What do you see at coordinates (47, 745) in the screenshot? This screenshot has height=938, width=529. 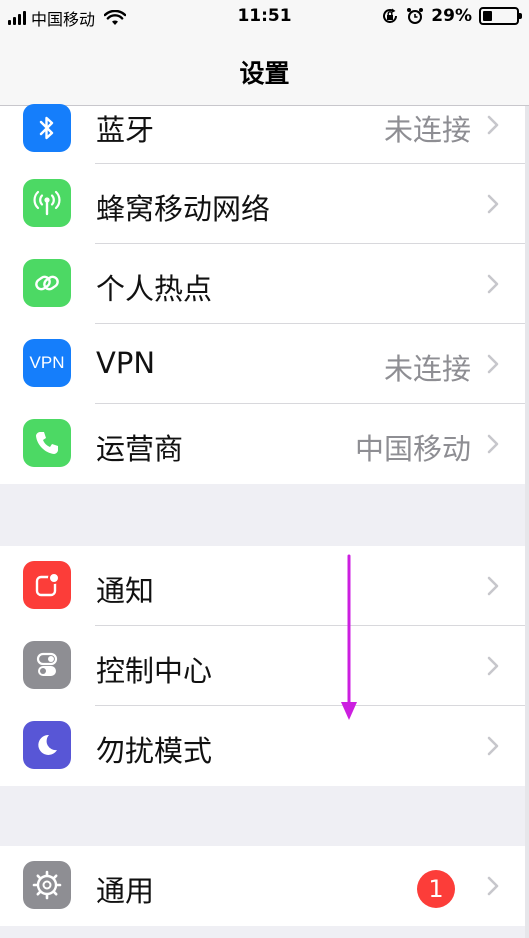 I see `moon-icon` at bounding box center [47, 745].